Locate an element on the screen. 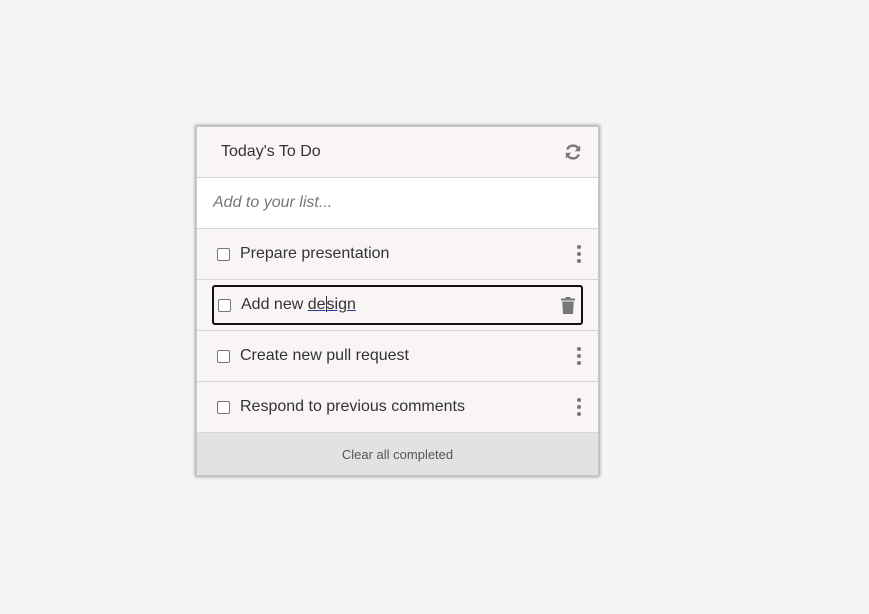 The width and height of the screenshot is (869, 614). item-label: Create new pull request is located at coordinates (324, 355).